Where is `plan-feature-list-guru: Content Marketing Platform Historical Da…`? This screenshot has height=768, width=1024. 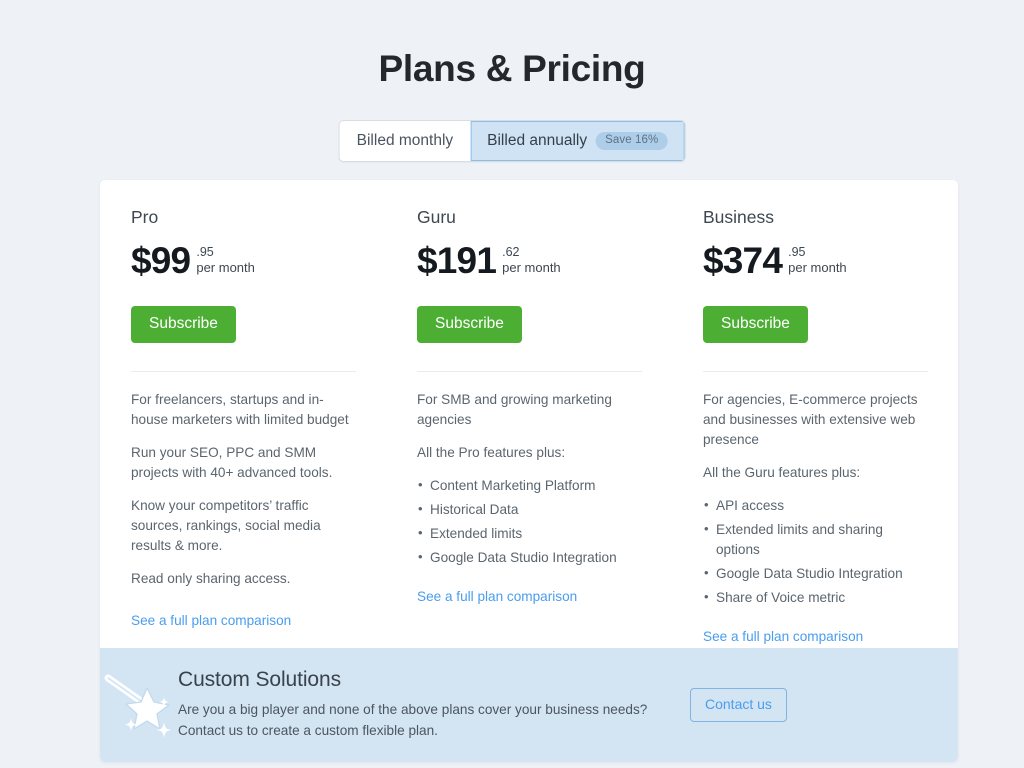 plan-feature-list-guru: Content Marketing Platform Historical Da… is located at coordinates (529, 521).